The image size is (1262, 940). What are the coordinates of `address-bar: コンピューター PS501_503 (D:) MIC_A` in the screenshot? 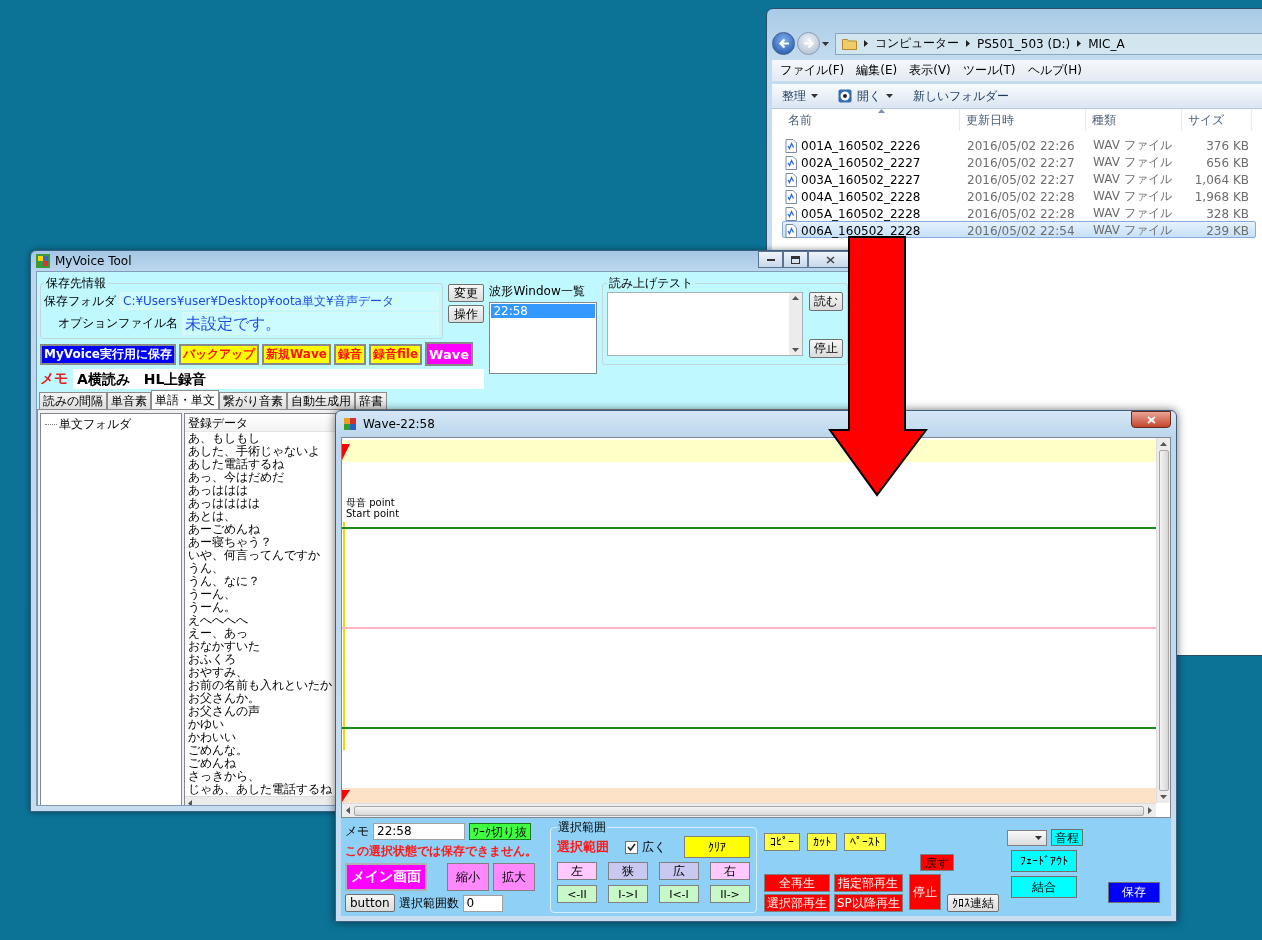 It's located at (1048, 43).